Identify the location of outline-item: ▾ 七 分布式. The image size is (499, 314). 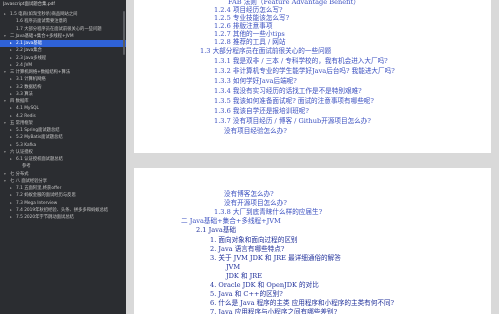
(63, 174).